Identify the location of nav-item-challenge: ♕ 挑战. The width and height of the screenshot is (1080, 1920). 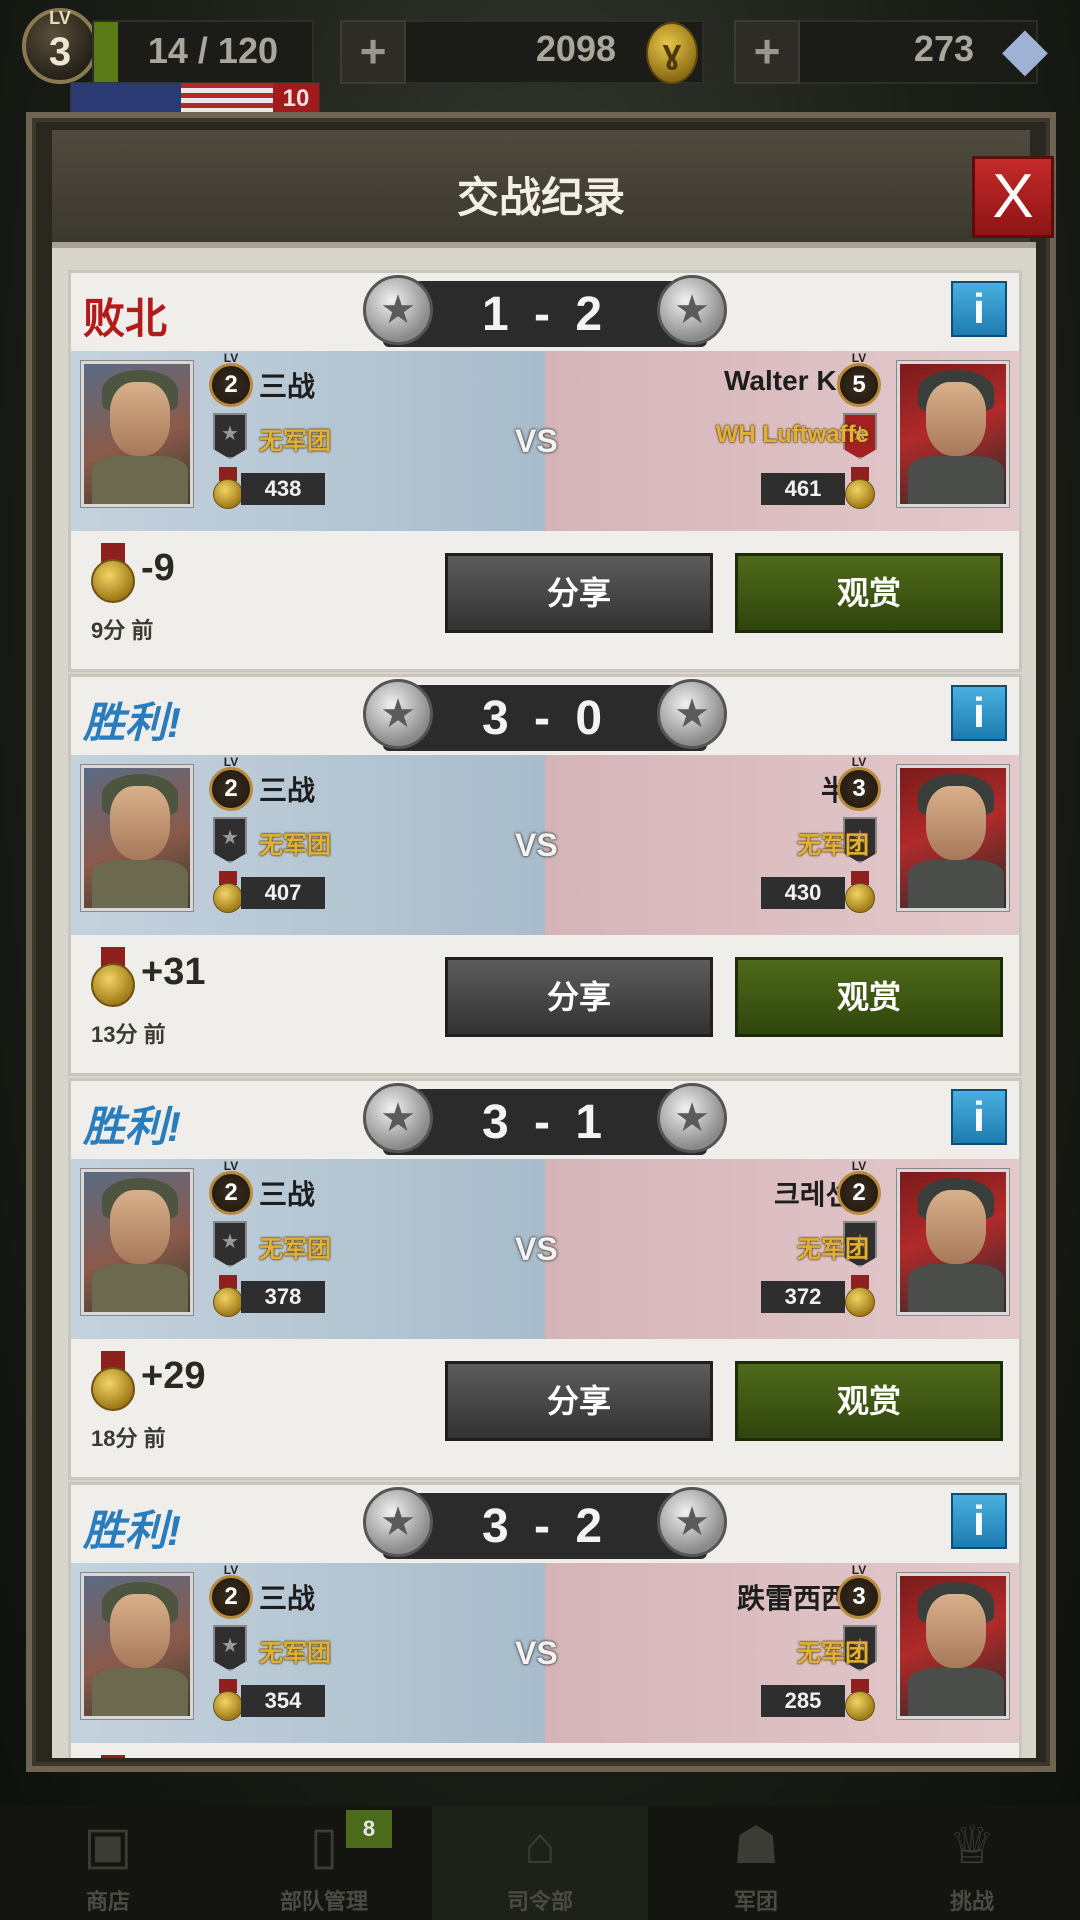
(972, 1863).